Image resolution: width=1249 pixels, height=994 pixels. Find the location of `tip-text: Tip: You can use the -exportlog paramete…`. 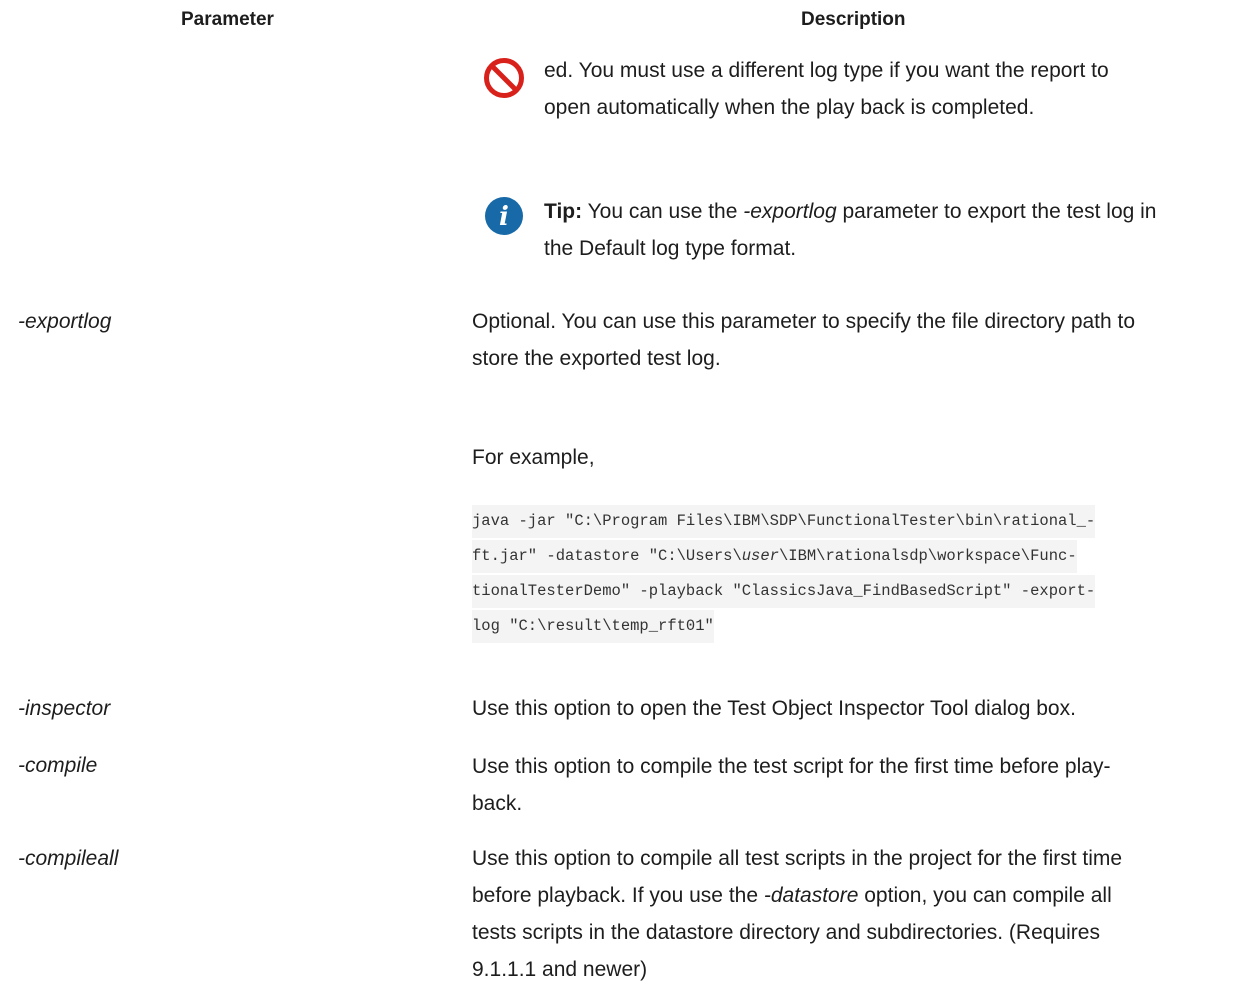

tip-text: Tip: You can use the -exportlog paramete… is located at coordinates (850, 230).